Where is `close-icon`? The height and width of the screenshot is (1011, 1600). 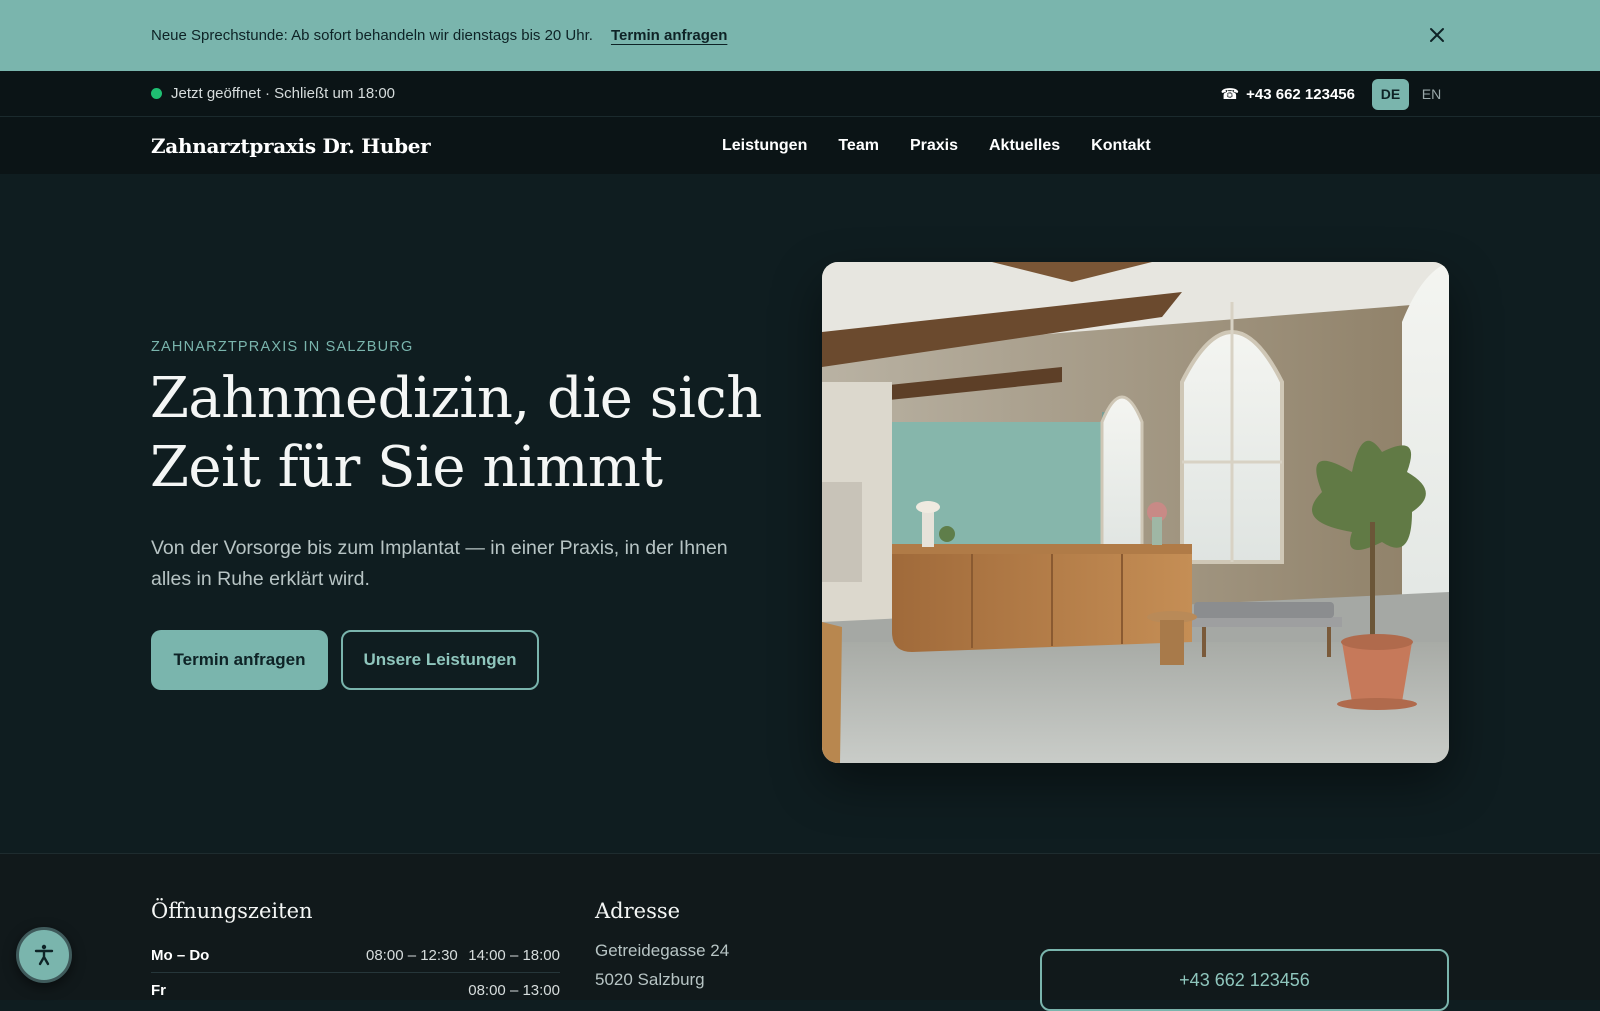 close-icon is located at coordinates (1437, 35).